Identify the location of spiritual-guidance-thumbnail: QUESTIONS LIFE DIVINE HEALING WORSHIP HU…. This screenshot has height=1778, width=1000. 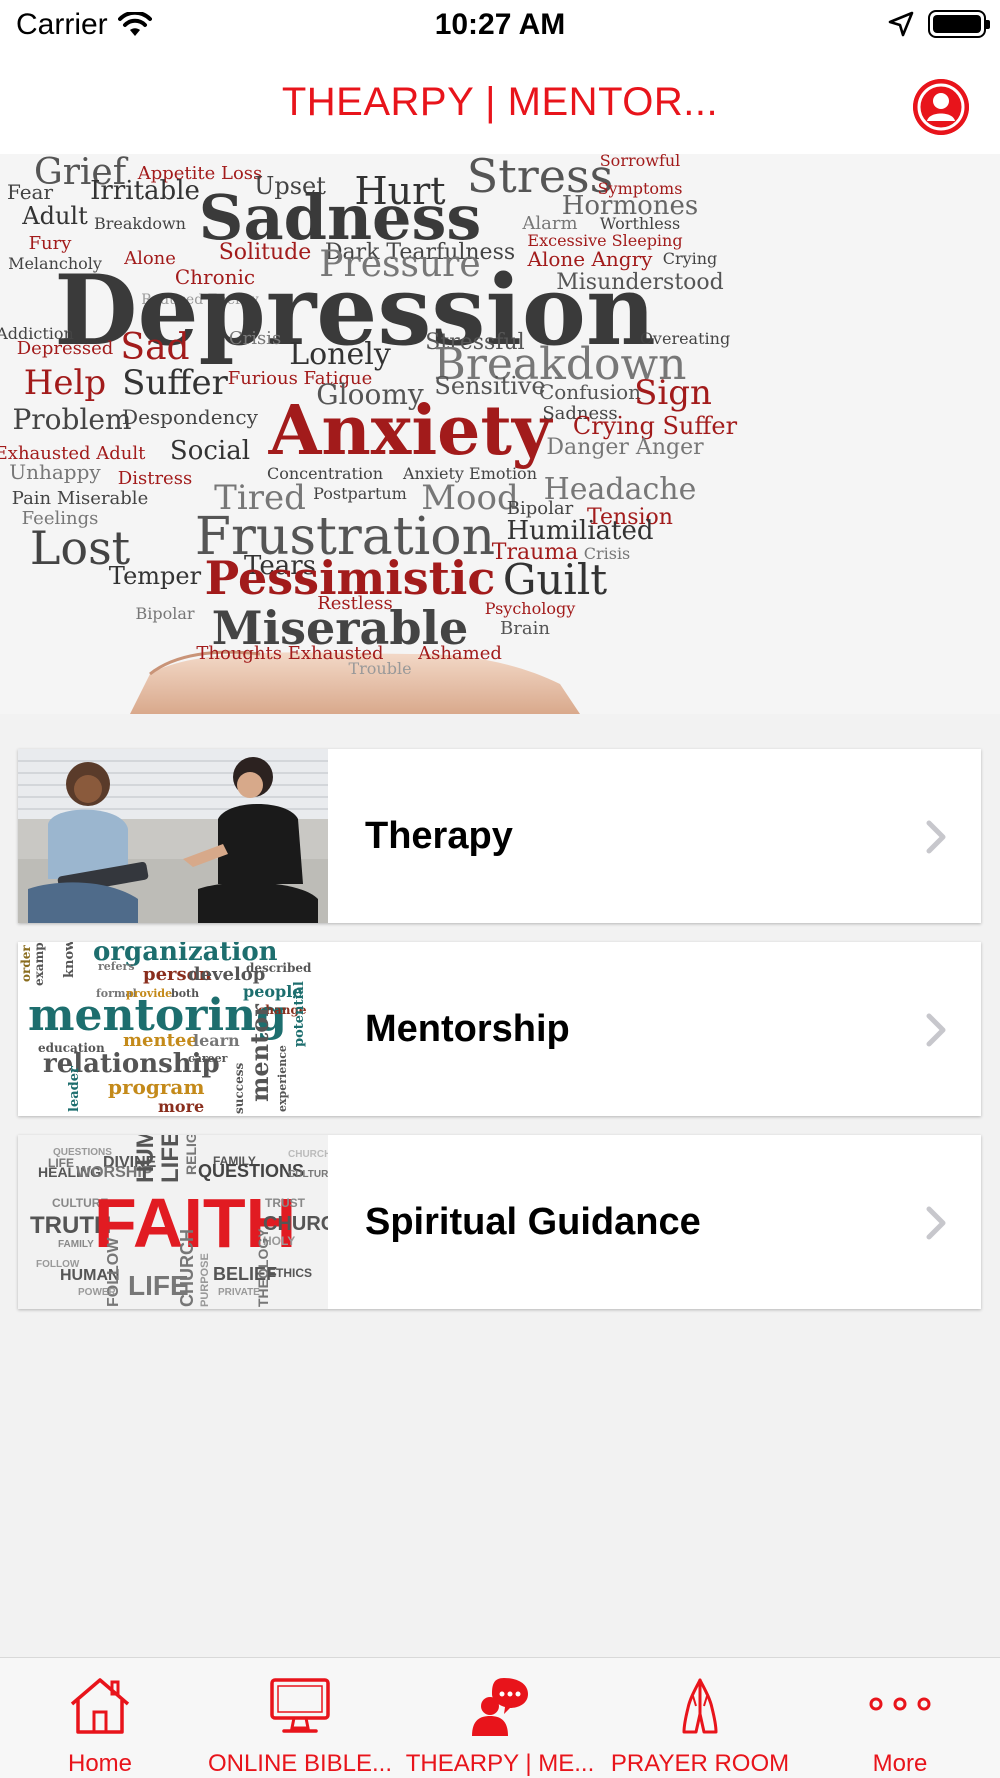
(173, 1222).